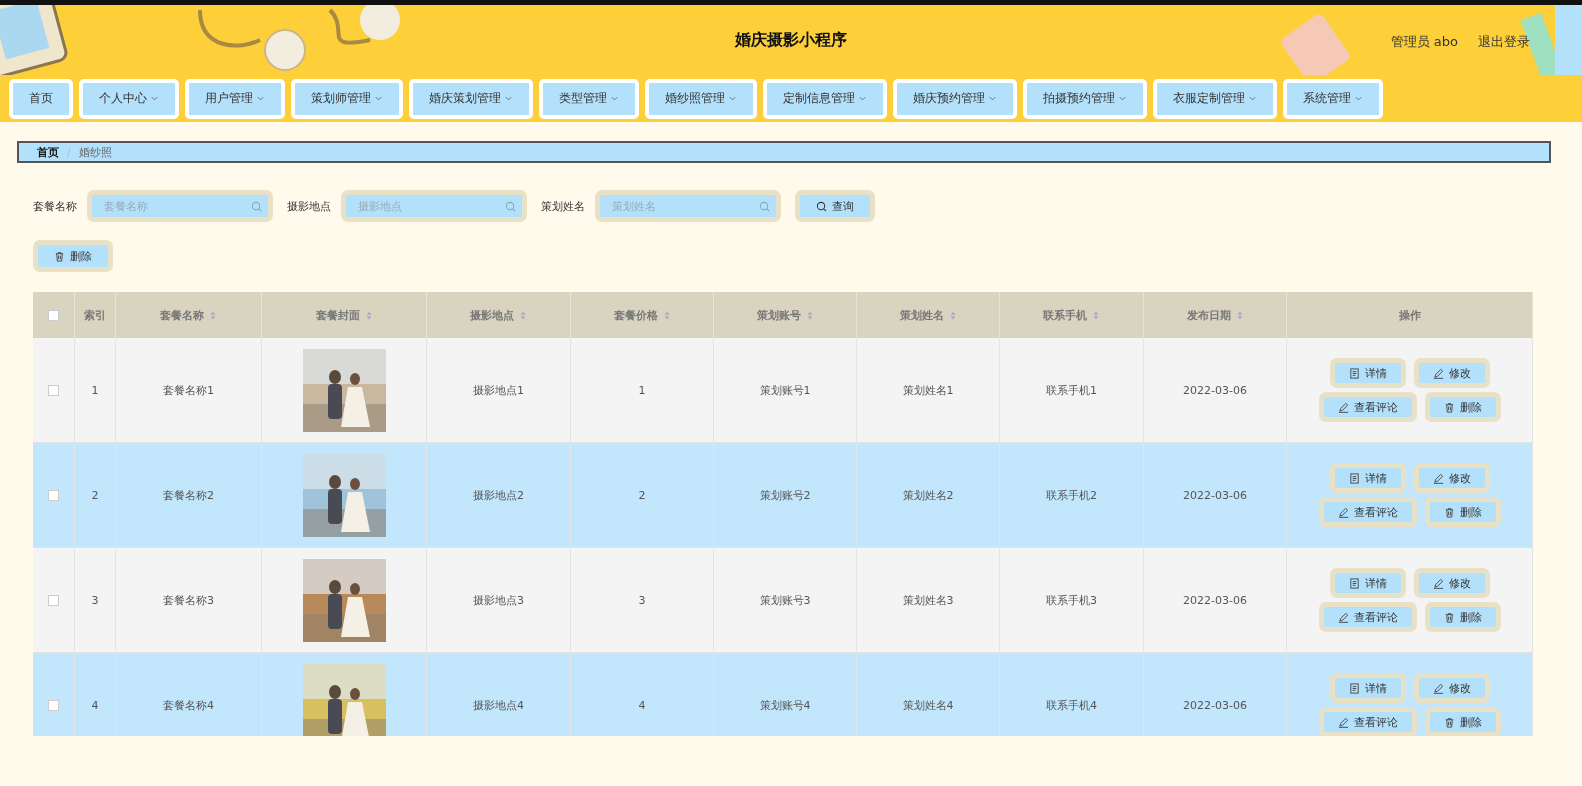  Describe the element at coordinates (1071, 705) in the screenshot. I see `phone-cell: 联系手机4` at that location.